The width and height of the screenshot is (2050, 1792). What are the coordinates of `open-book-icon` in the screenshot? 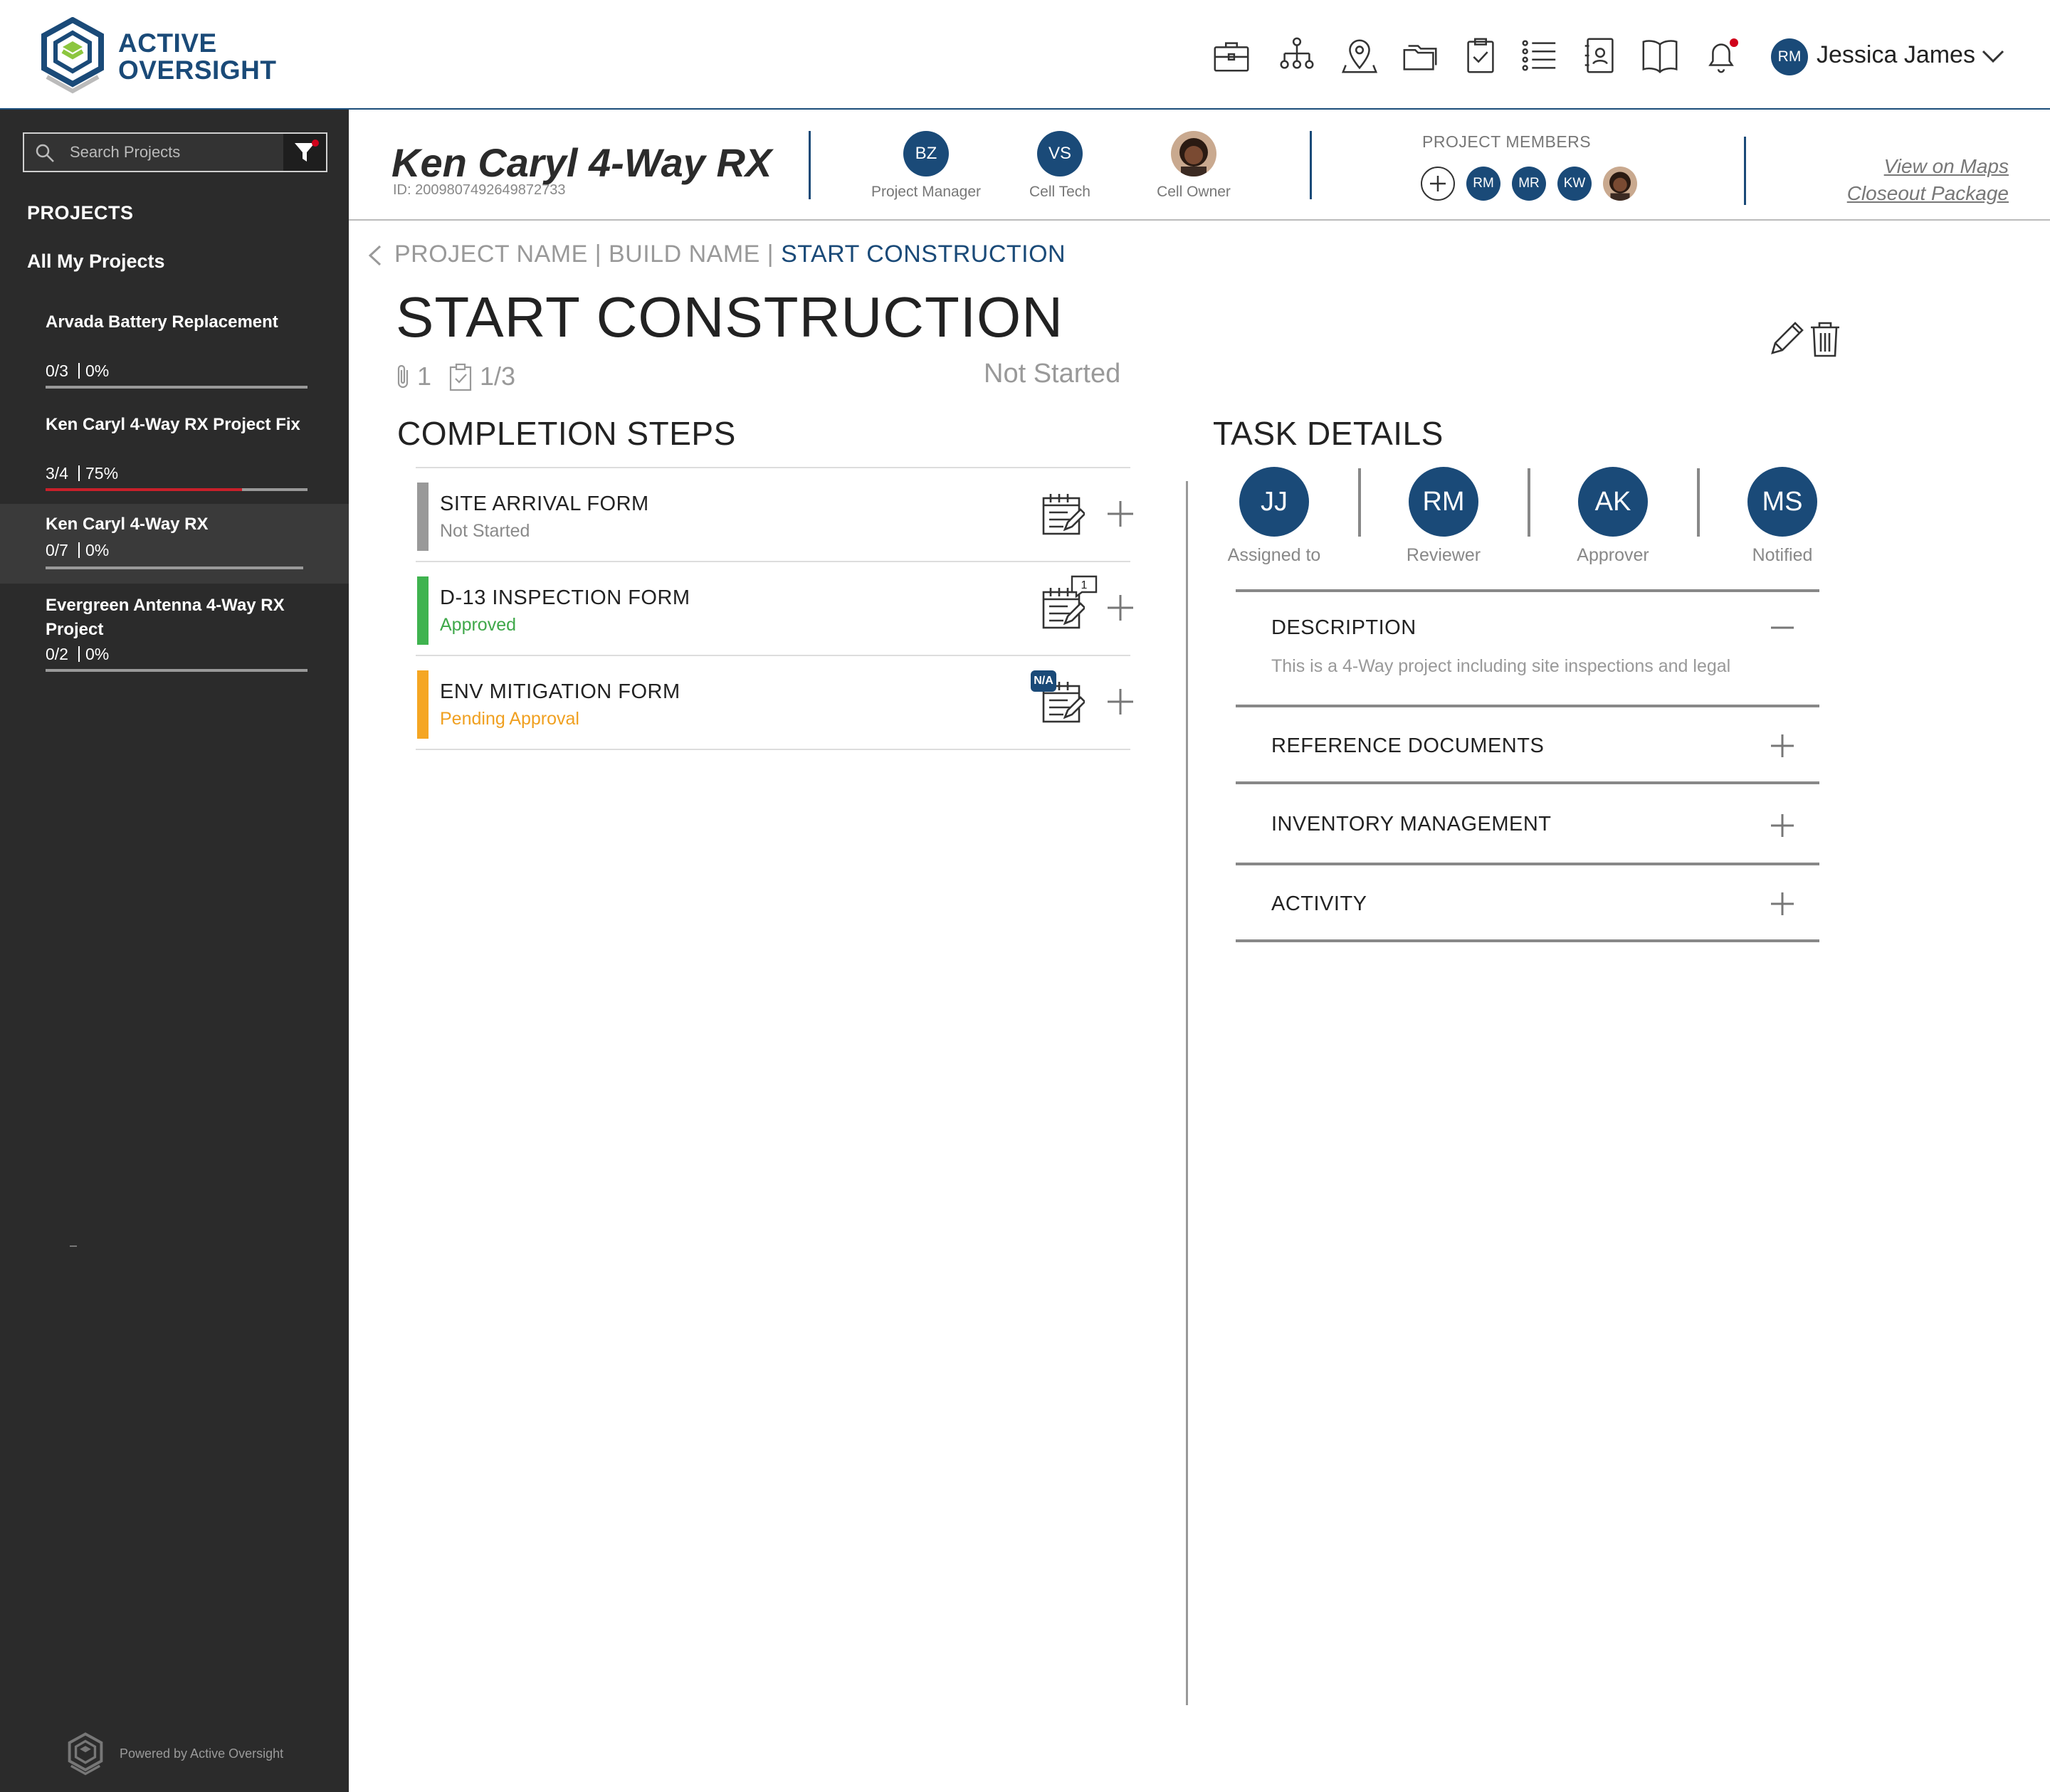 It's located at (1660, 56).